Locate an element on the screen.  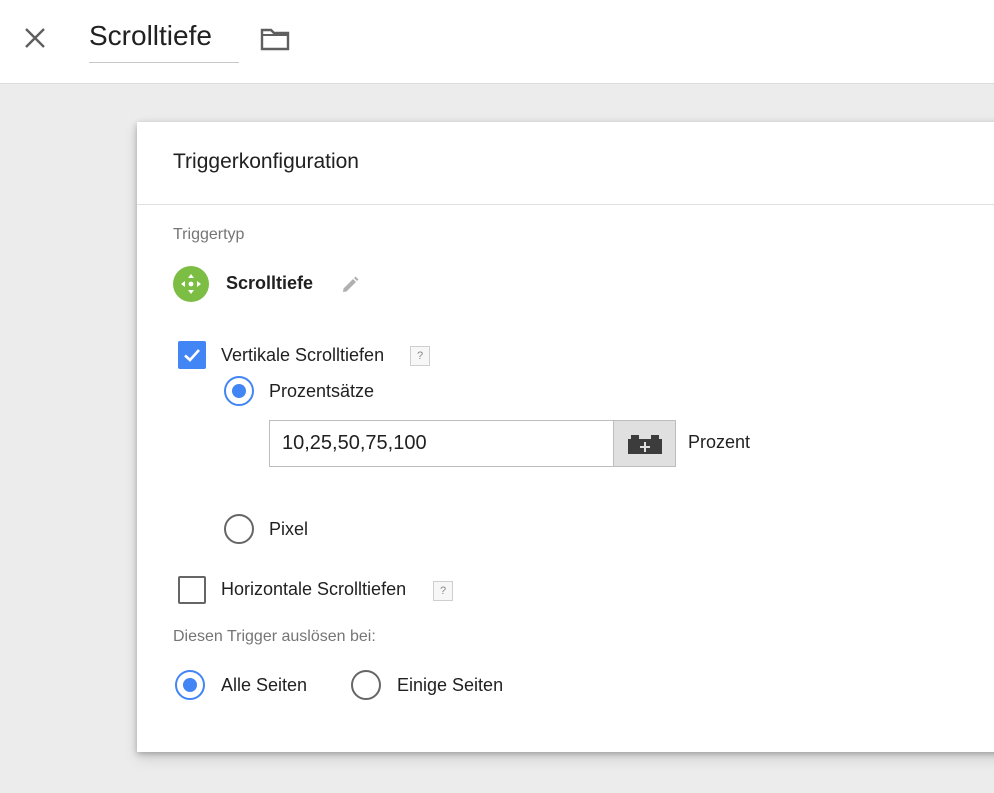
top-bar: Scrolltiefe is located at coordinates (497, 42).